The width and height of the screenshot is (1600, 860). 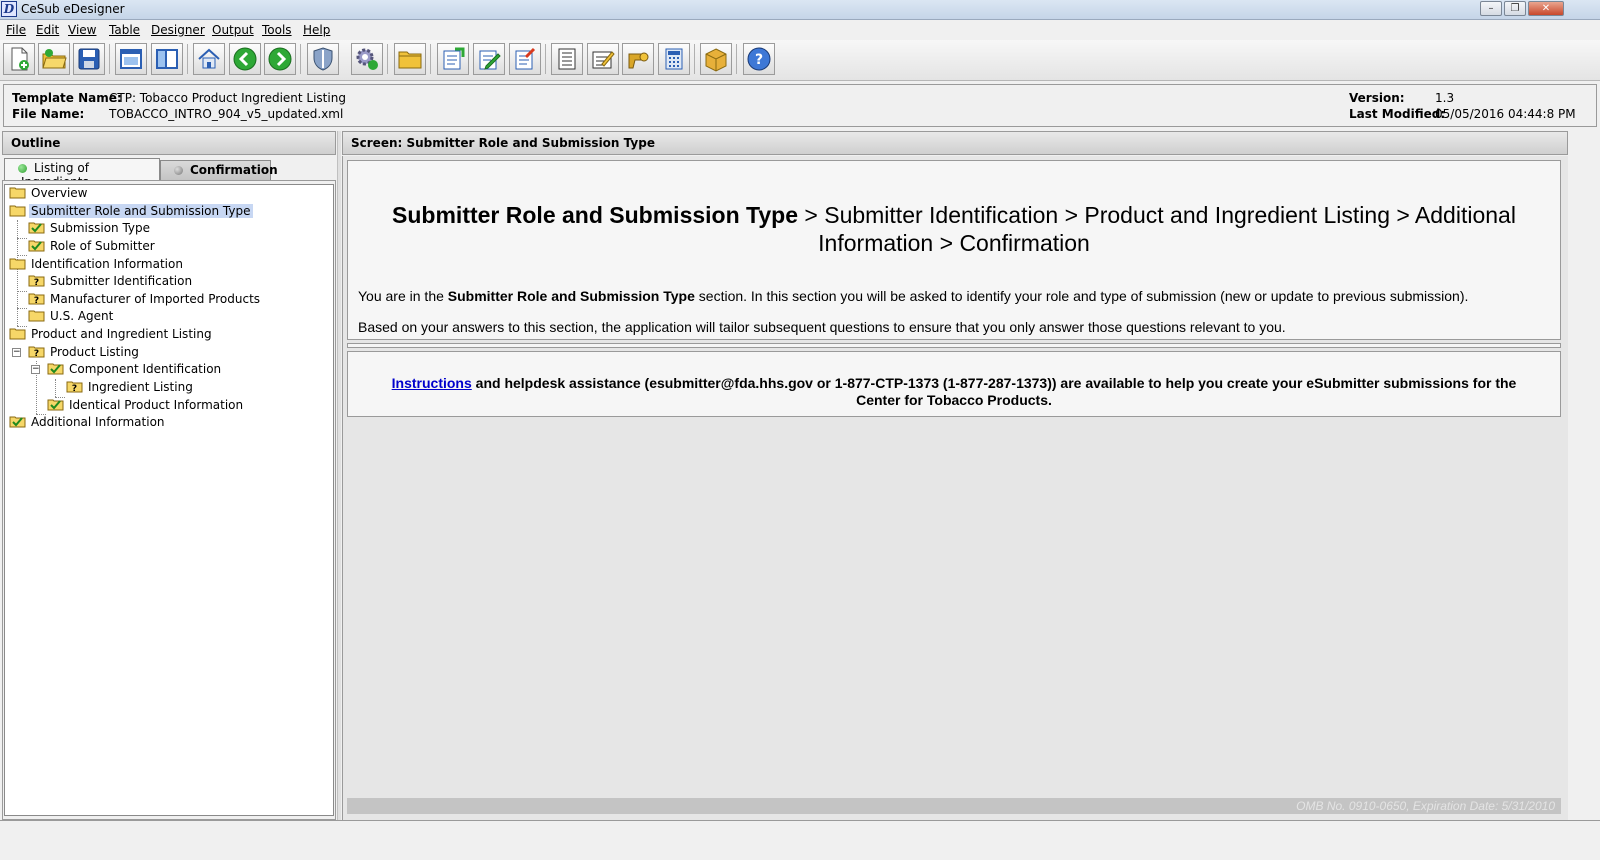 What do you see at coordinates (82, 316) in the screenshot?
I see `tree-item-label: U.S. Agent` at bounding box center [82, 316].